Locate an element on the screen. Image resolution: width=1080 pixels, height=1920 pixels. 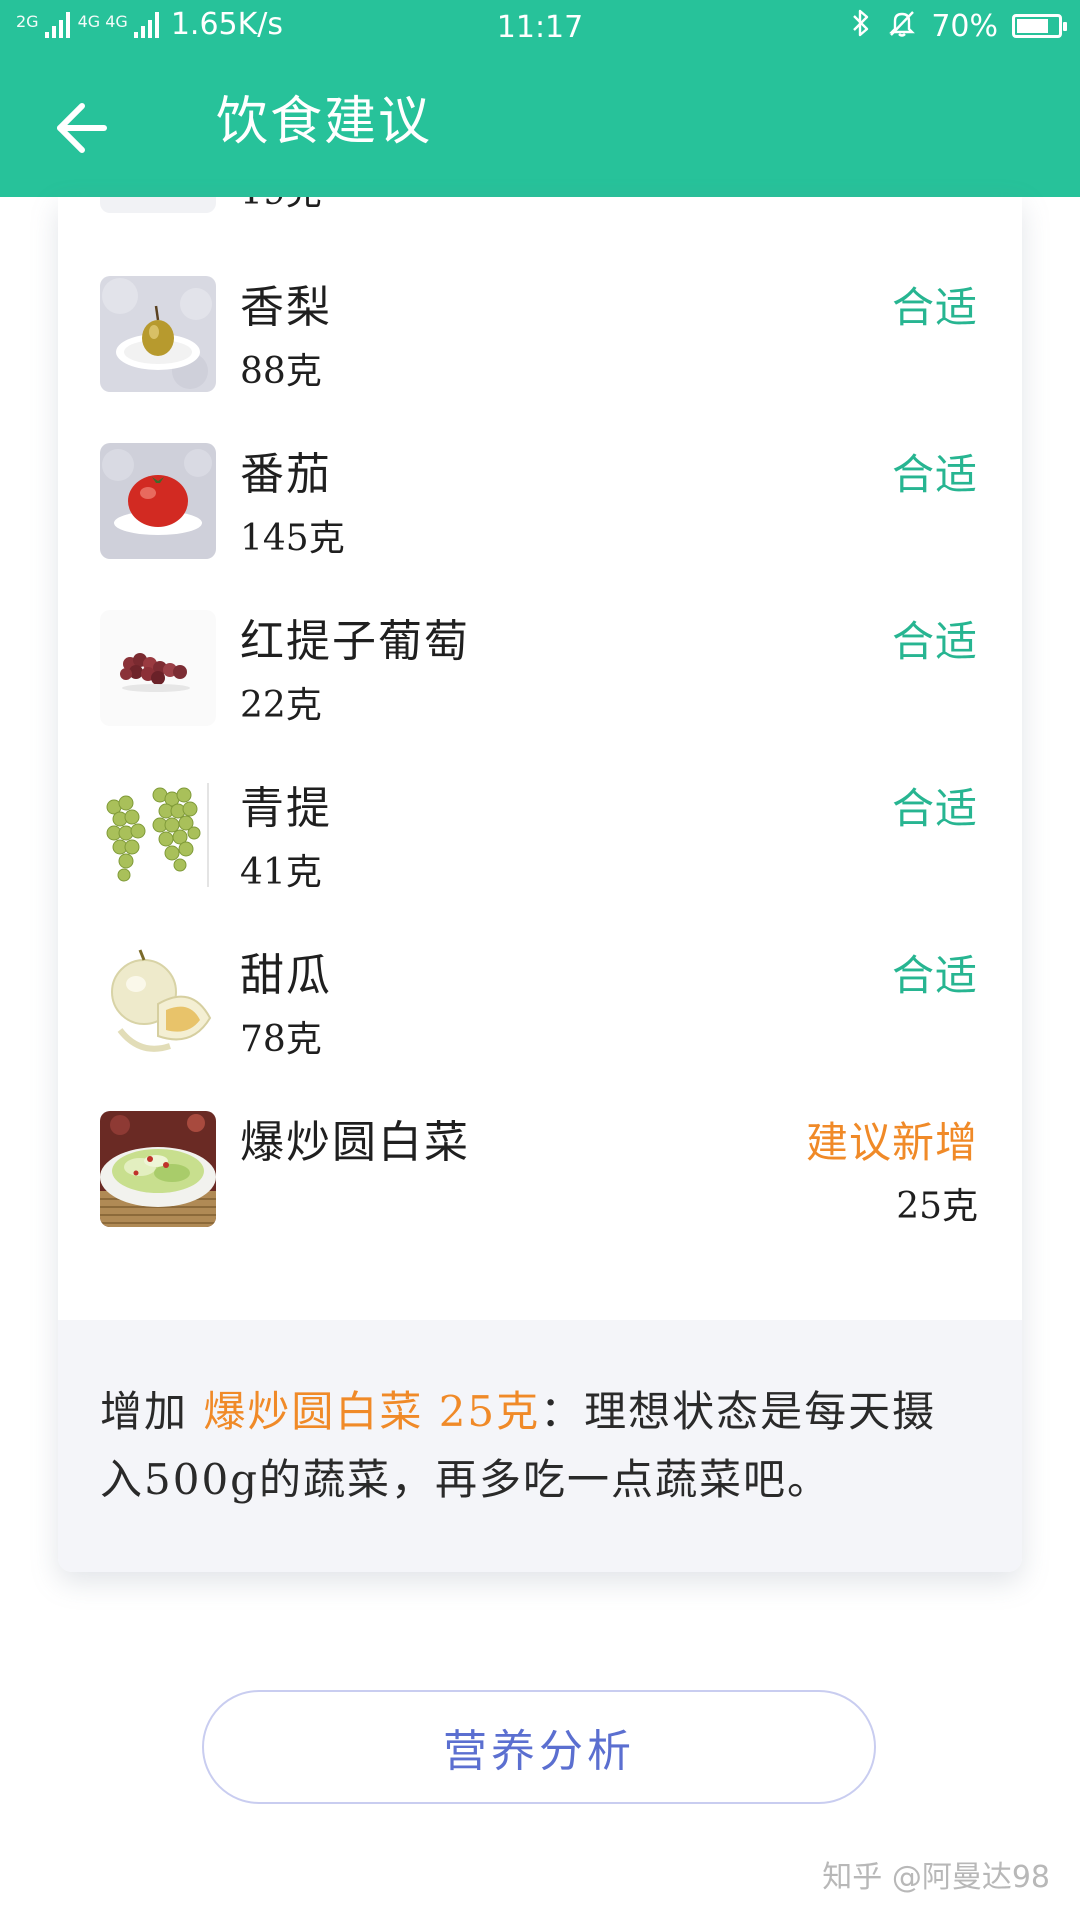
food-row: 番茄 145克 合适 is located at coordinates (540, 503).